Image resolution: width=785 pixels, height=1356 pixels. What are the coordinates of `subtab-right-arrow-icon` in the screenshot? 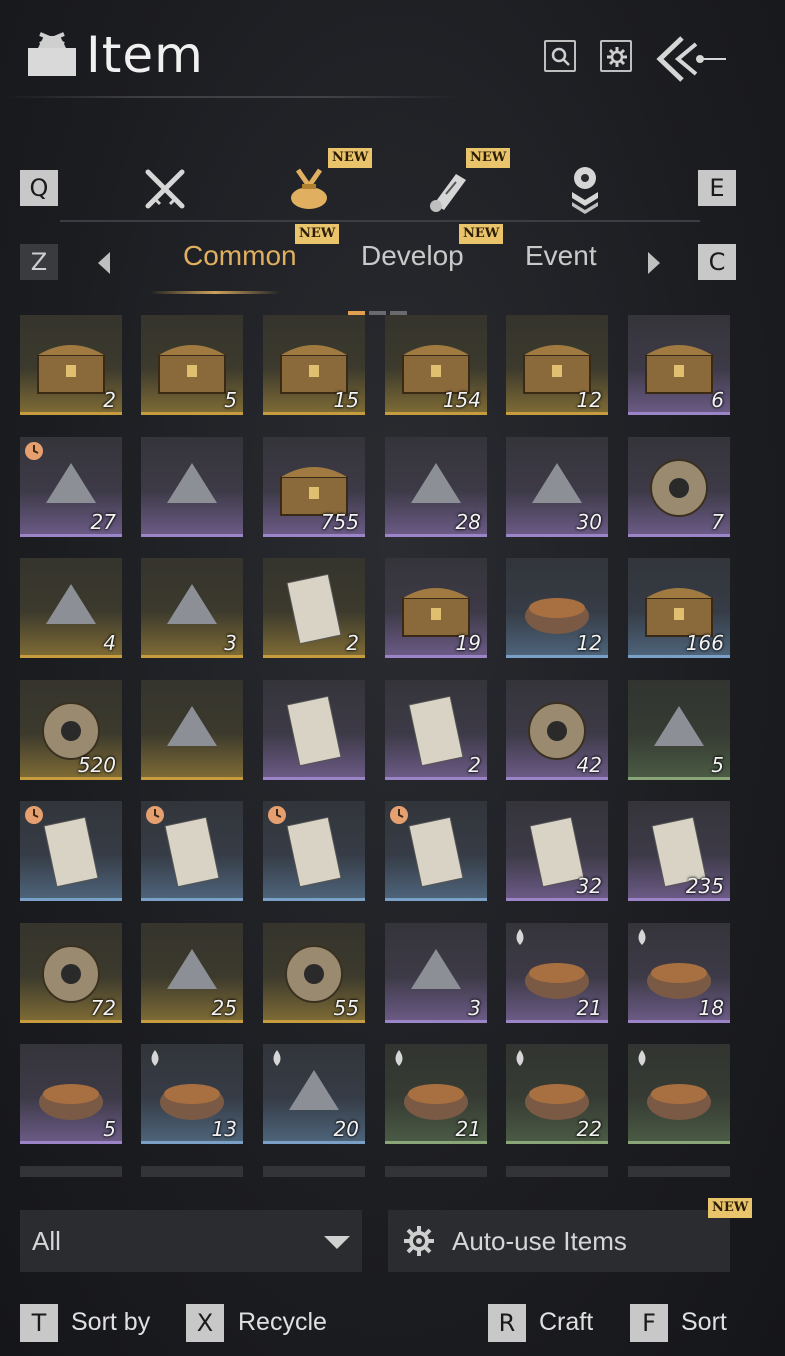 It's located at (654, 263).